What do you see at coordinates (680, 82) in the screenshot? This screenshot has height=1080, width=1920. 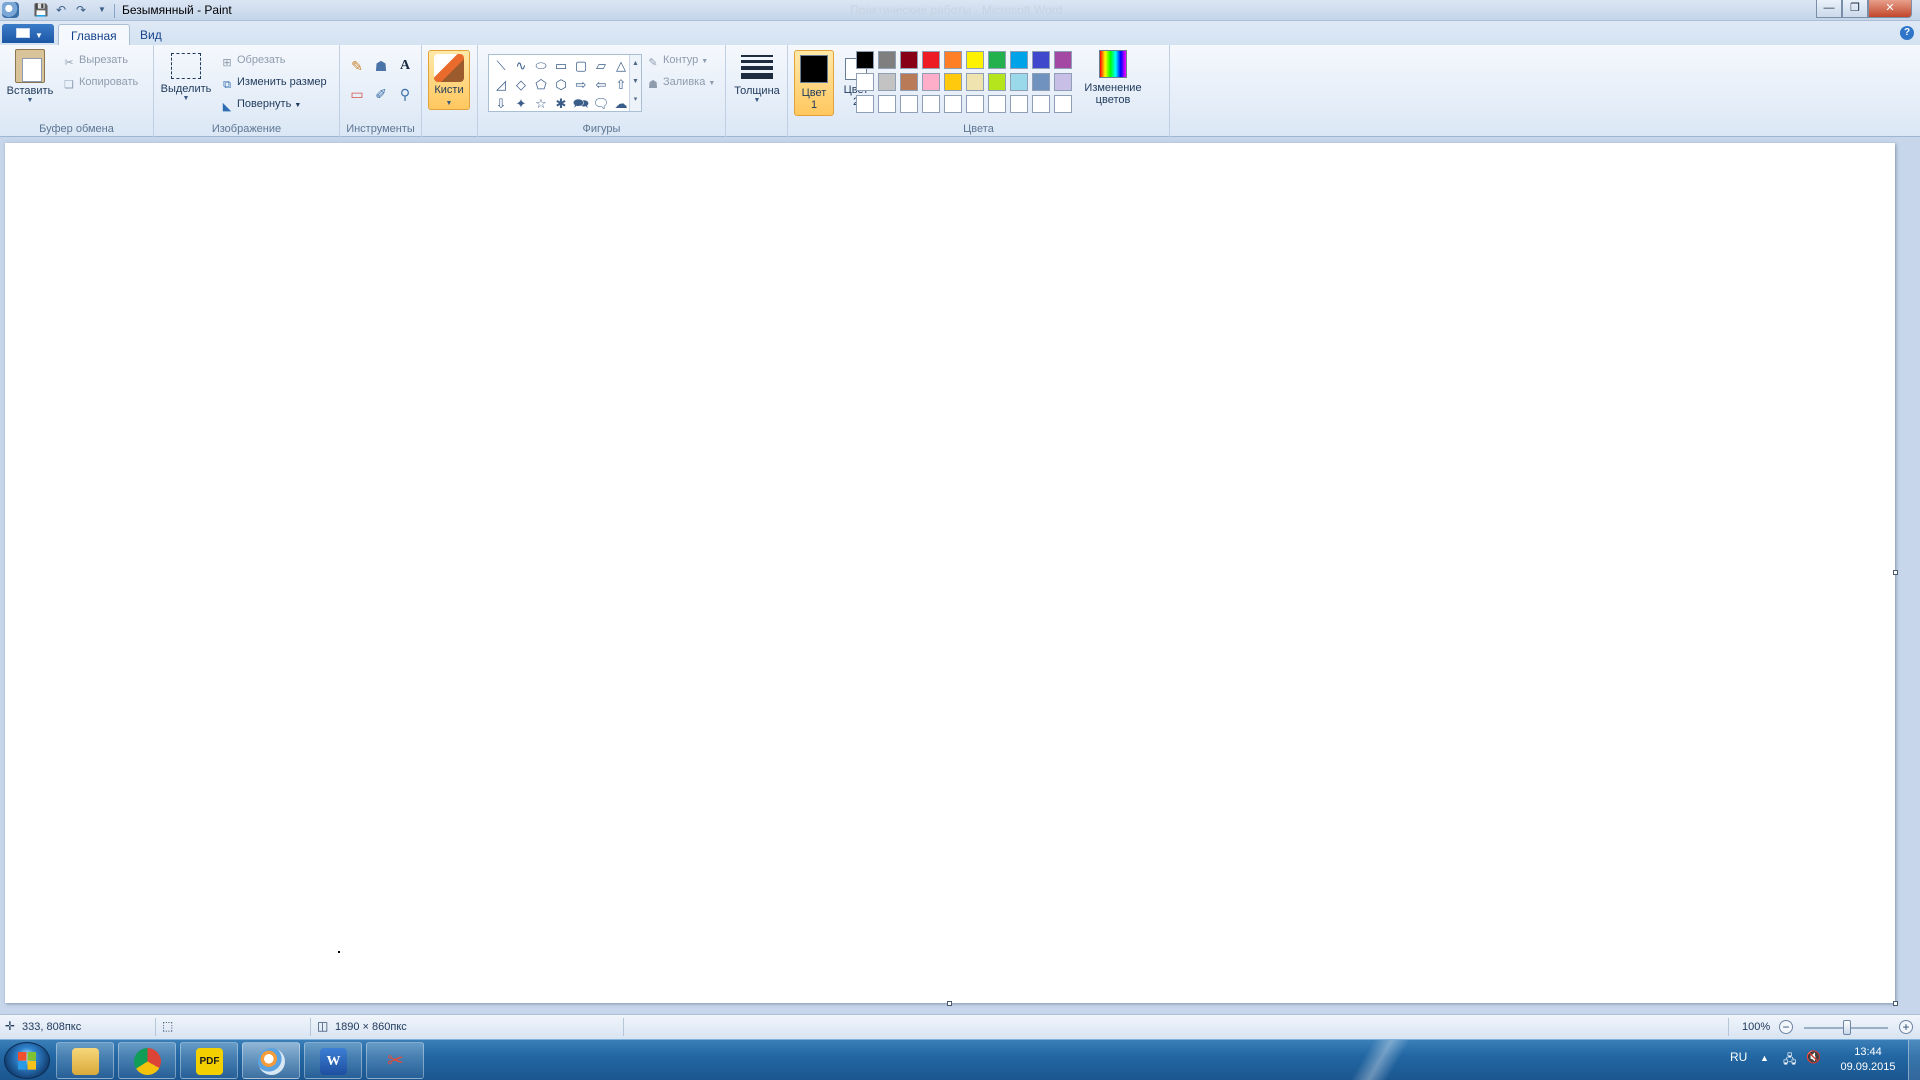 I see `fill-button: ☗ Заливка ▼` at bounding box center [680, 82].